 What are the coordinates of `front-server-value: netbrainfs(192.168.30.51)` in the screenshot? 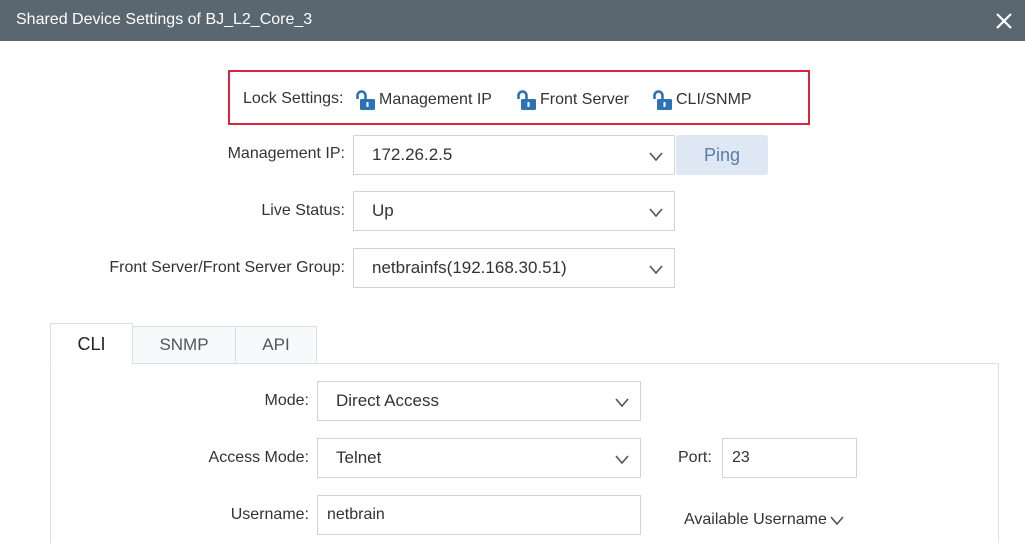 It's located at (469, 267).